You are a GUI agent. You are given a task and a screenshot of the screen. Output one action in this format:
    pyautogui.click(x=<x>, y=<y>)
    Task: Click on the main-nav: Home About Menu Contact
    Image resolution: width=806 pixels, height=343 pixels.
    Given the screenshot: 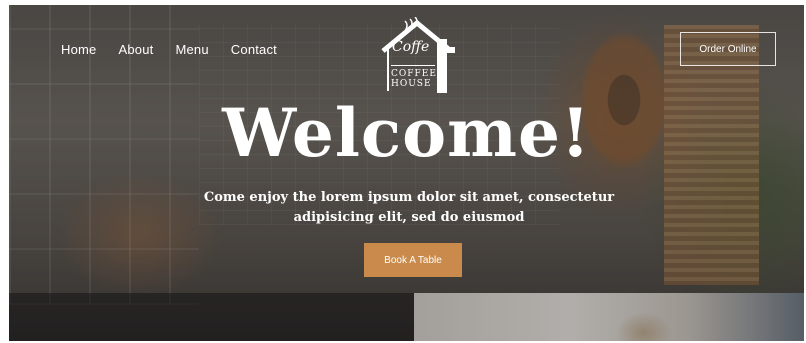 What is the action you would take?
    pyautogui.click(x=180, y=49)
    